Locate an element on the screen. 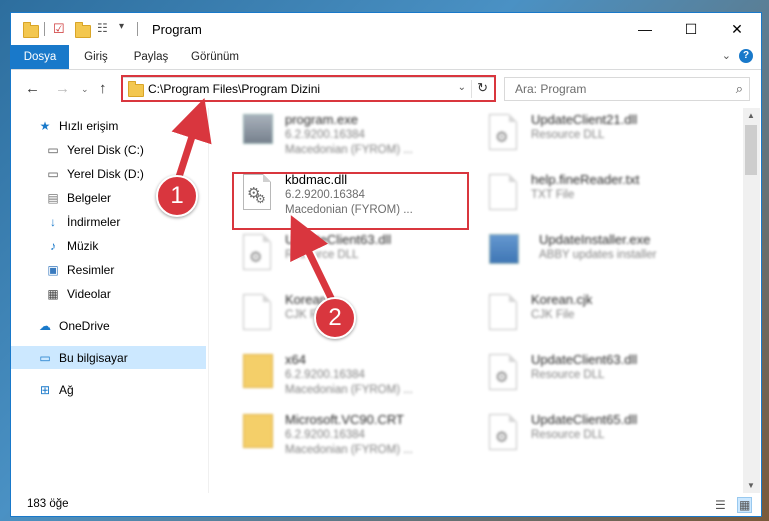  sidebar-item-label: Müzik is located at coordinates (83, 245).